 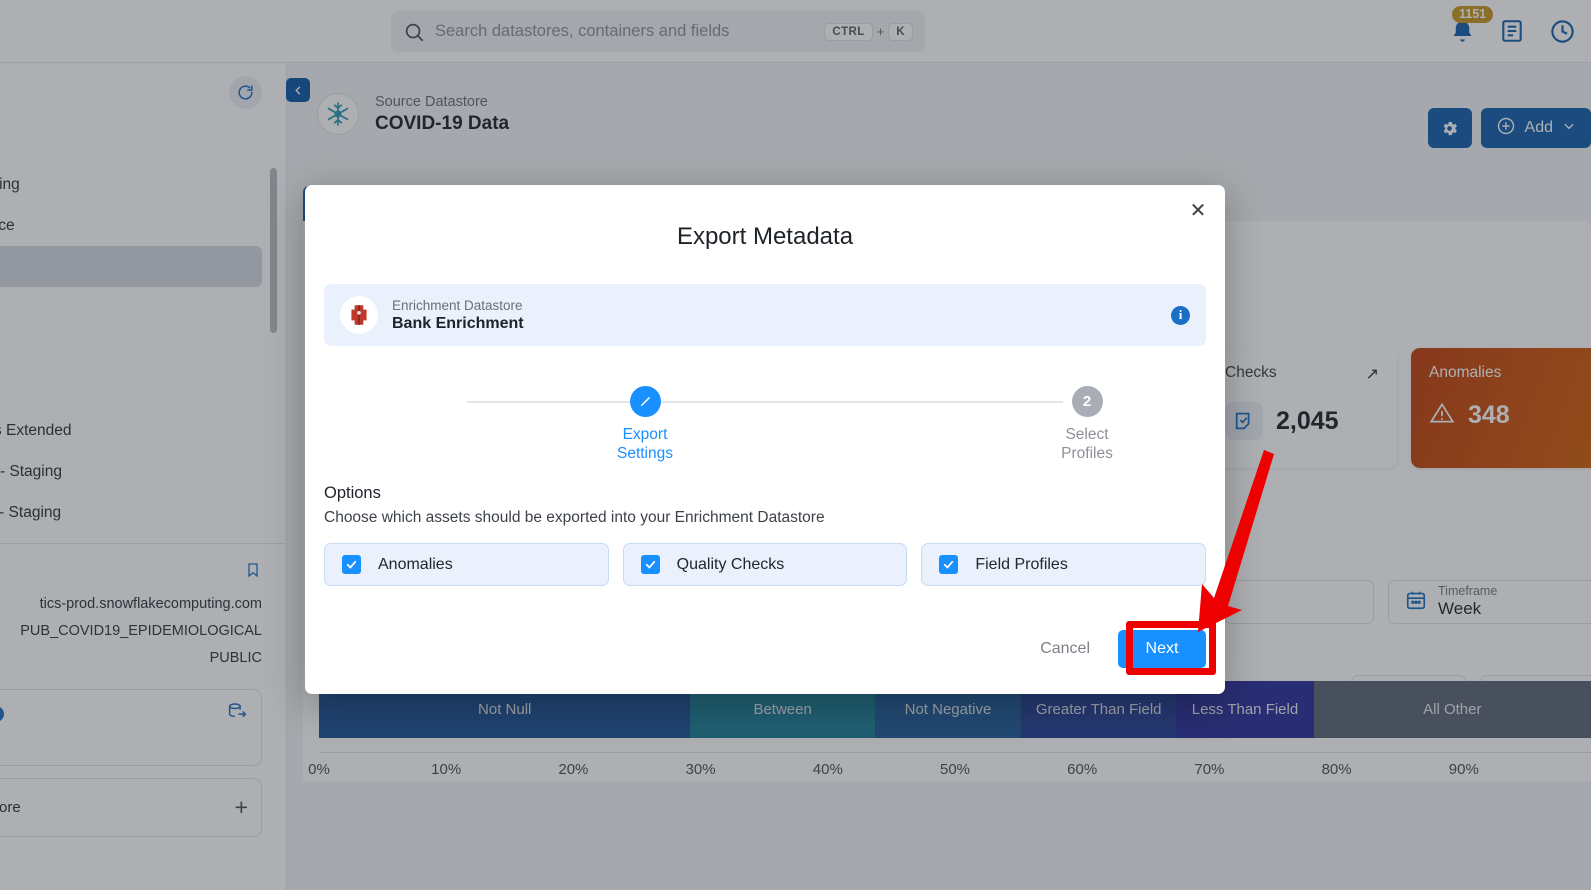 I want to click on option-toggle: Field Profiles, so click(x=1064, y=564).